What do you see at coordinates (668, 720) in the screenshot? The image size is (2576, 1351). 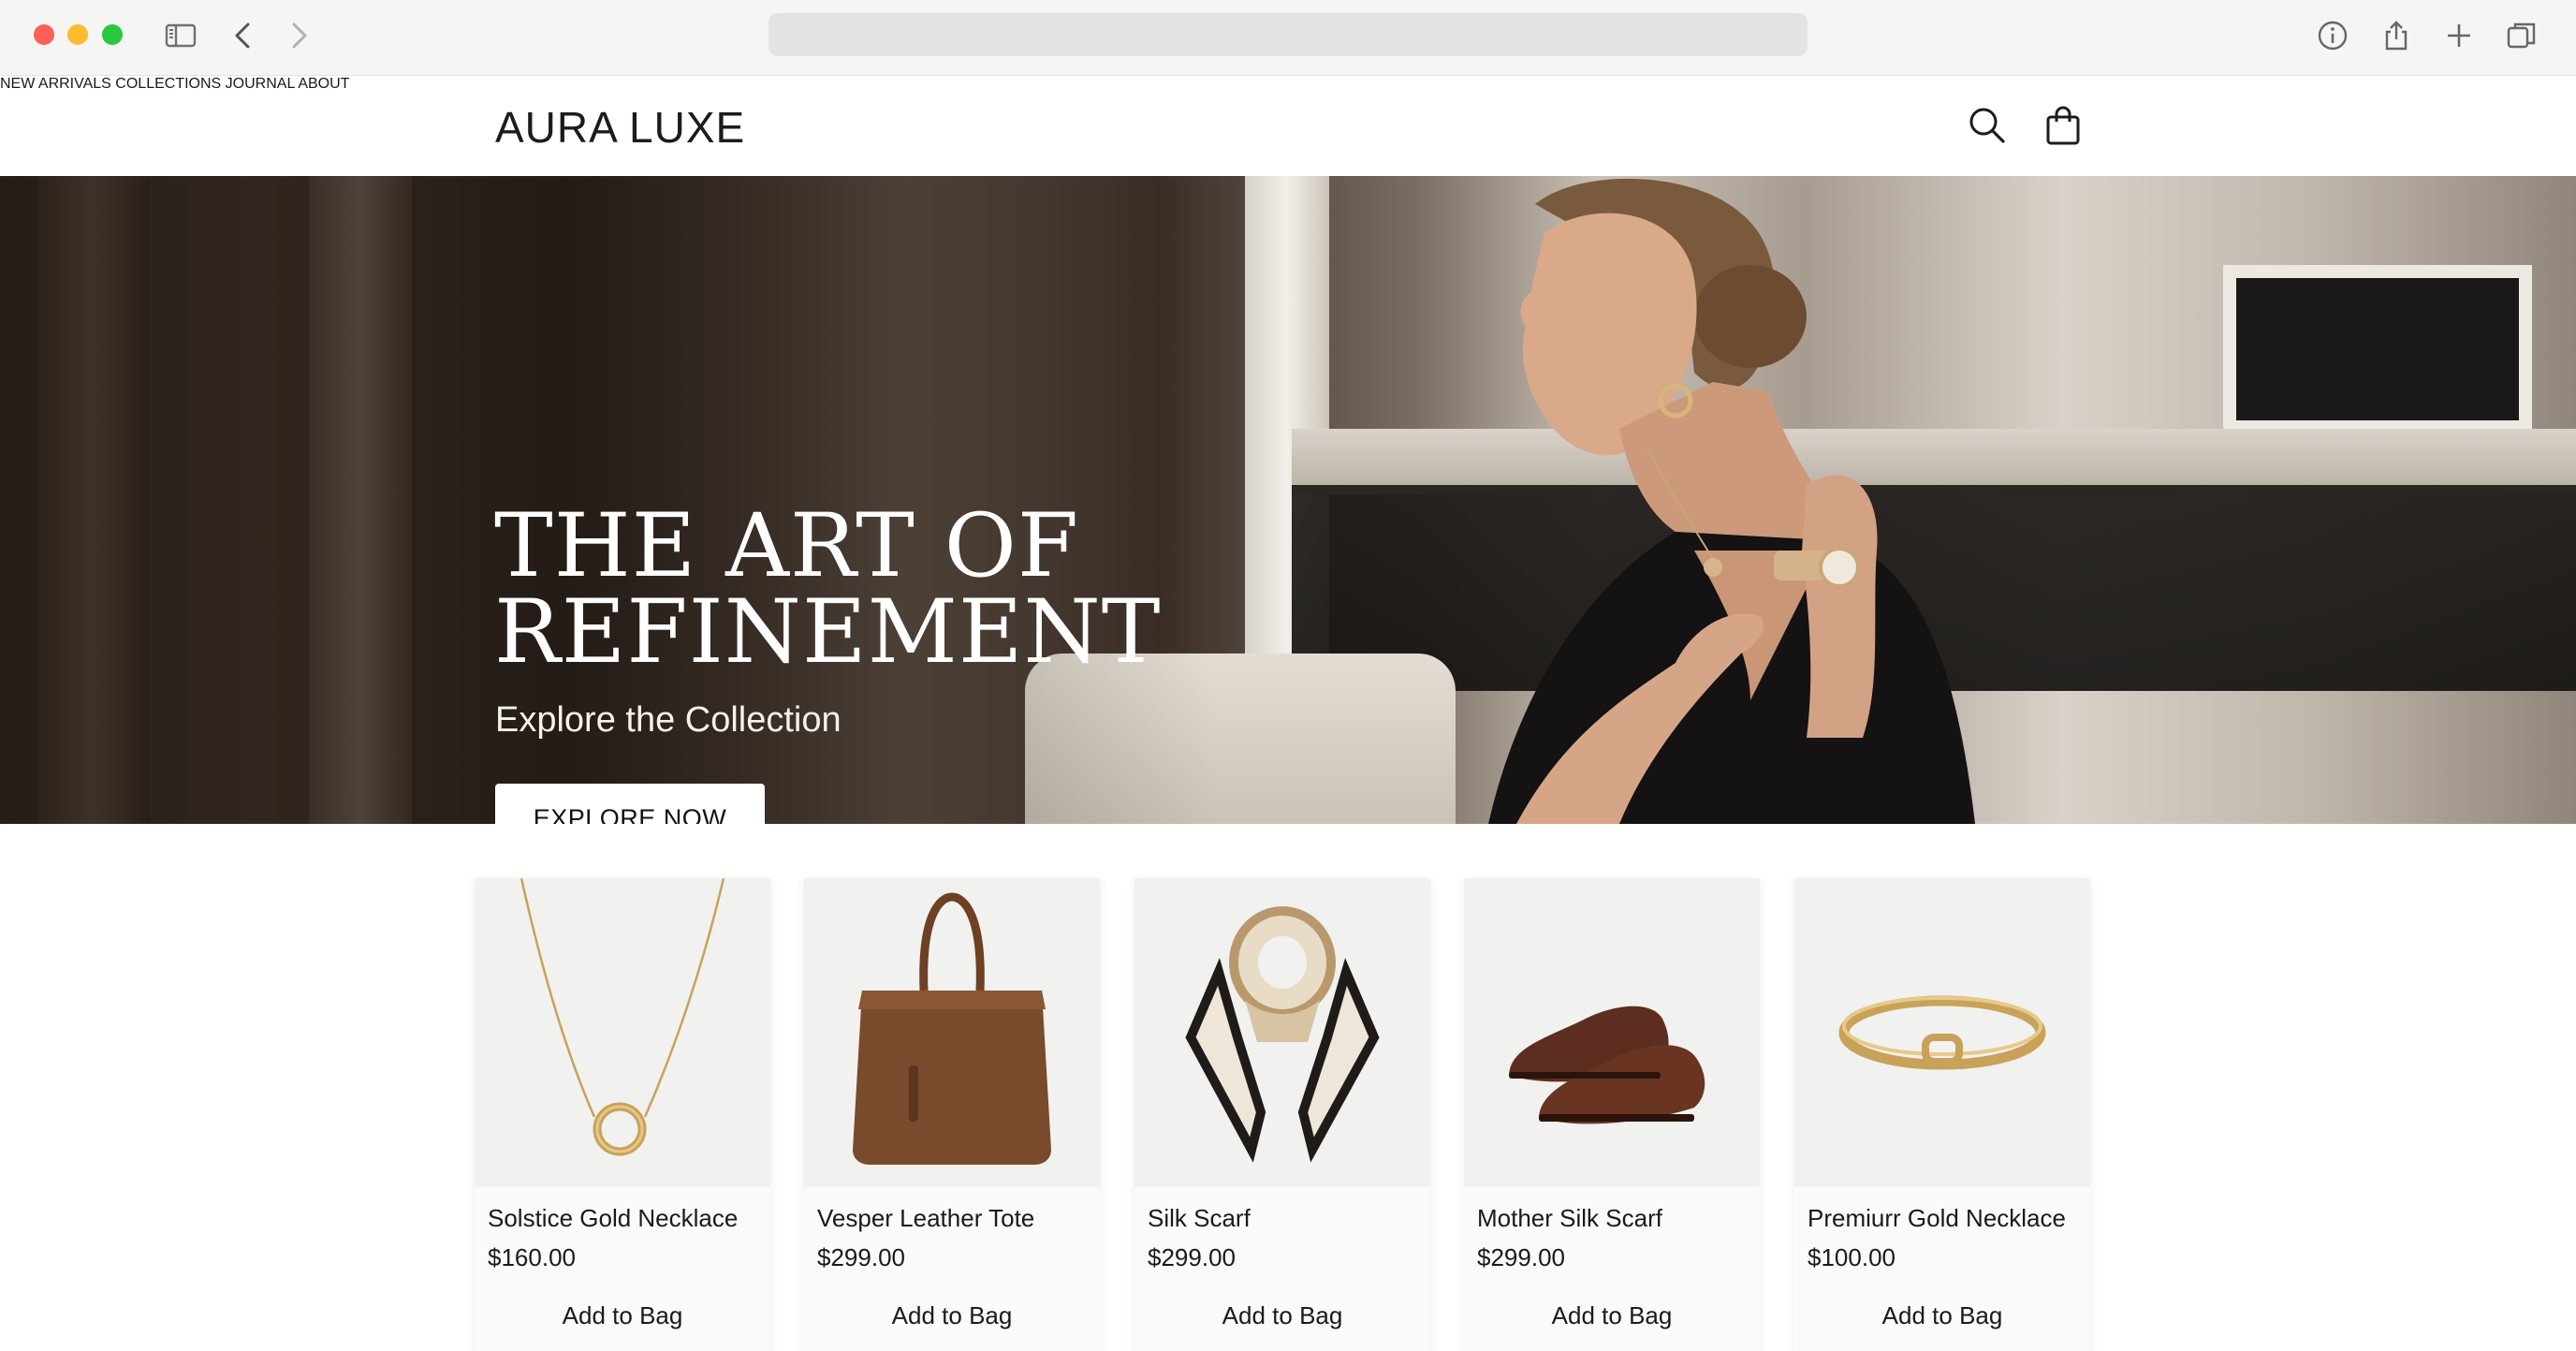 I see `hero-subtitle: Explore the Collection` at bounding box center [668, 720].